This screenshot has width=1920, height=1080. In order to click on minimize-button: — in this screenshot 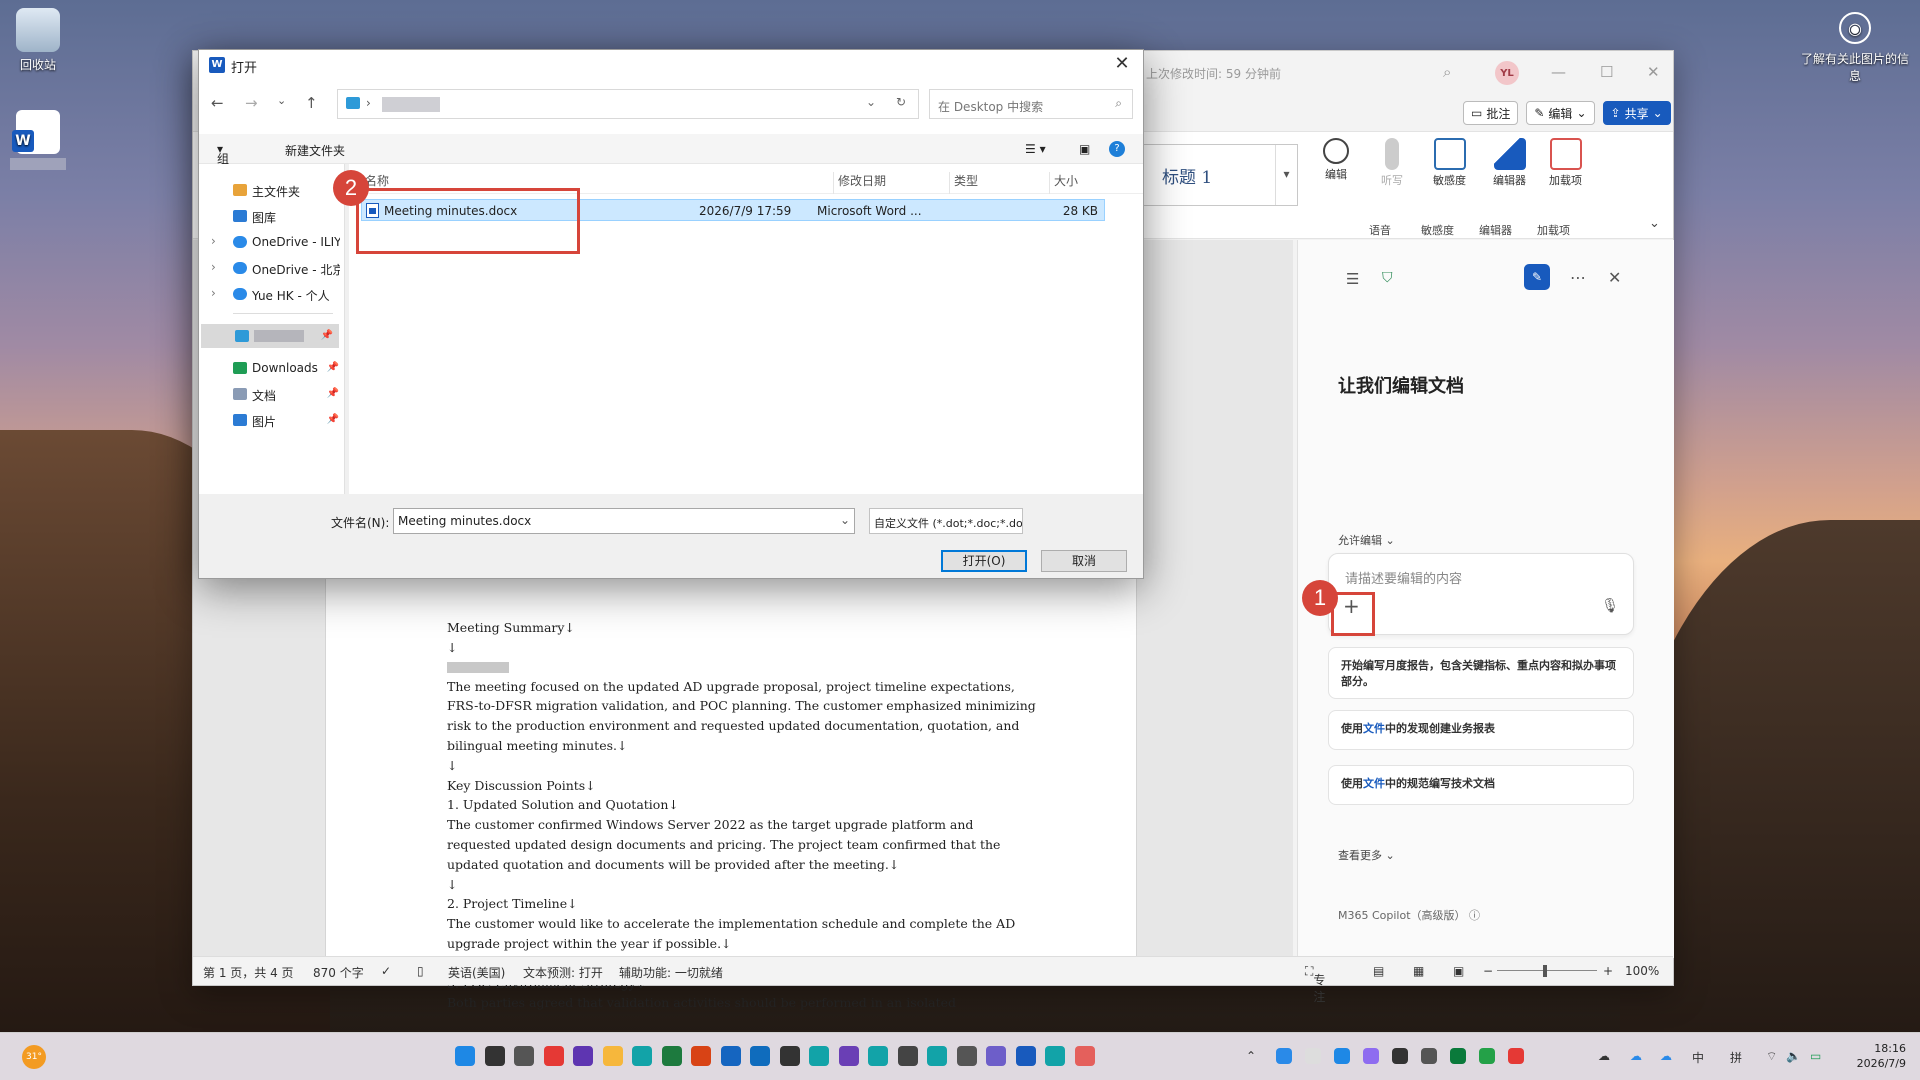, I will do `click(1558, 72)`.